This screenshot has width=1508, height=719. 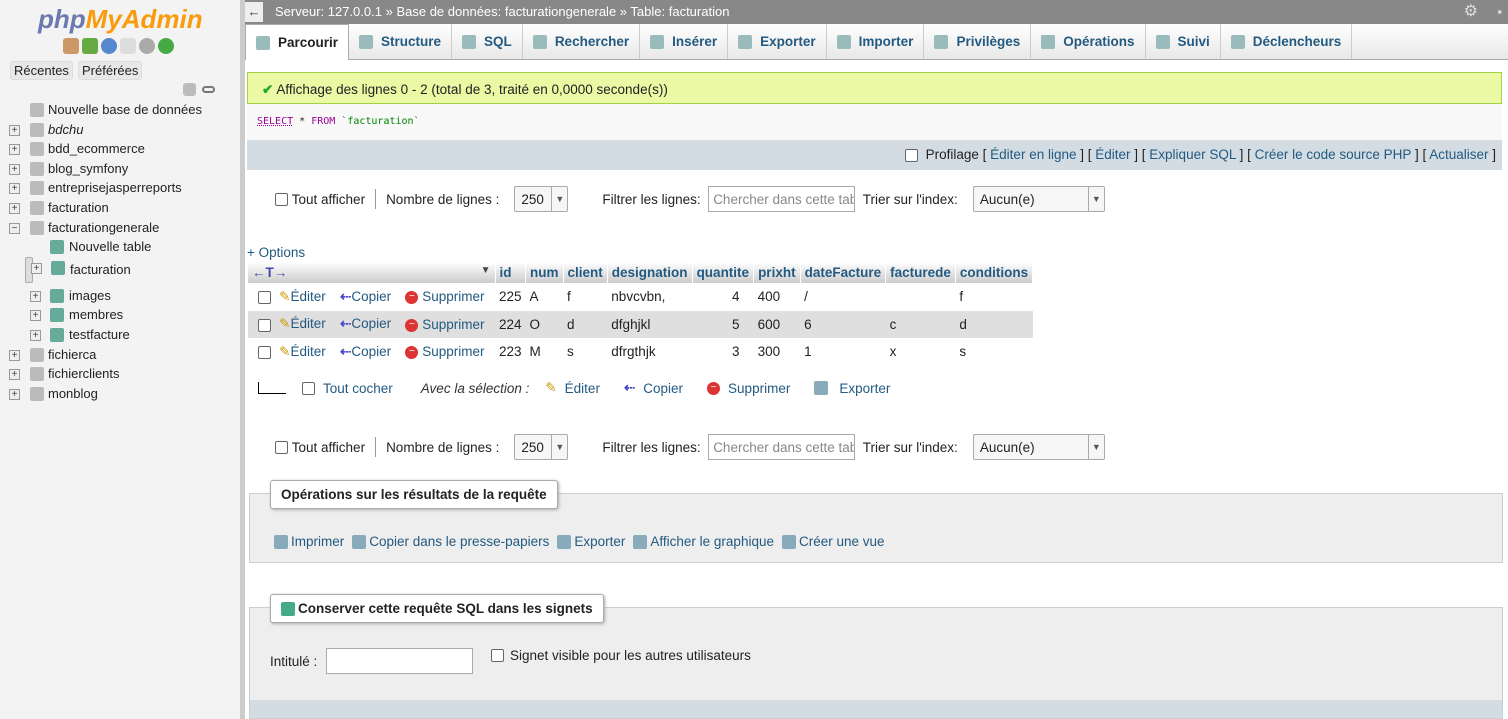 I want to click on table-item: + membres, so click(x=120, y=315).